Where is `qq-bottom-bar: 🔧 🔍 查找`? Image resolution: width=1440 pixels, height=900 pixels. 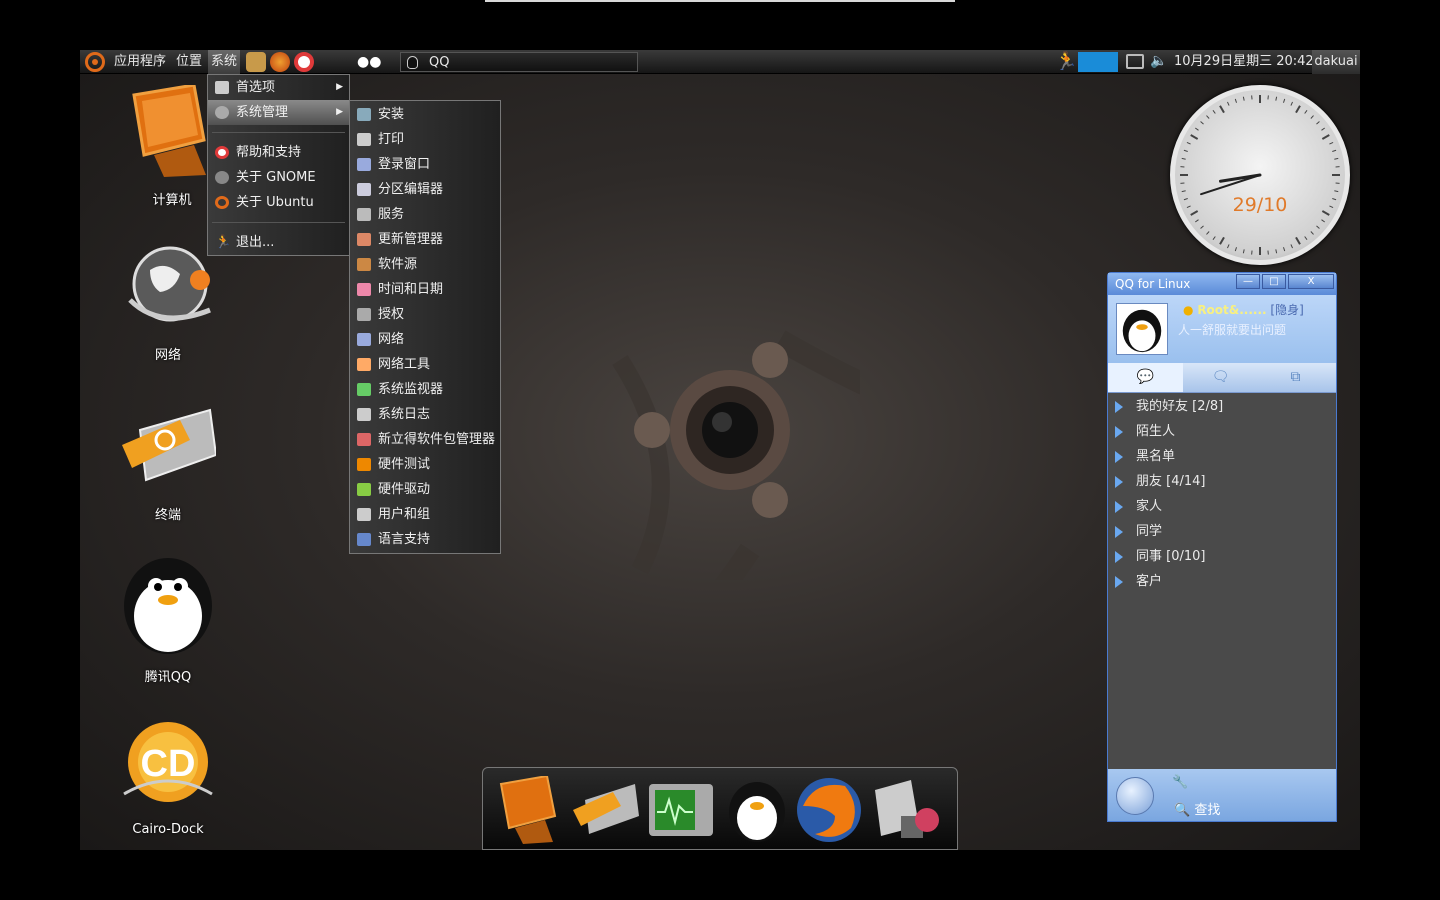 qq-bottom-bar: 🔧 🔍 查找 is located at coordinates (1222, 795).